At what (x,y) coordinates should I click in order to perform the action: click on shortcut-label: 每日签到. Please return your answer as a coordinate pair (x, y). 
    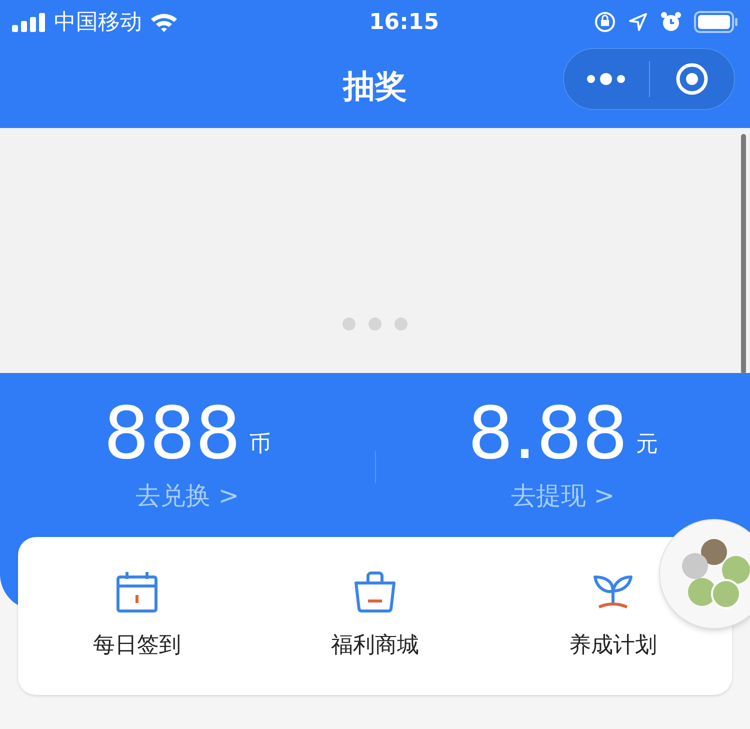
    Looking at the image, I should click on (137, 646).